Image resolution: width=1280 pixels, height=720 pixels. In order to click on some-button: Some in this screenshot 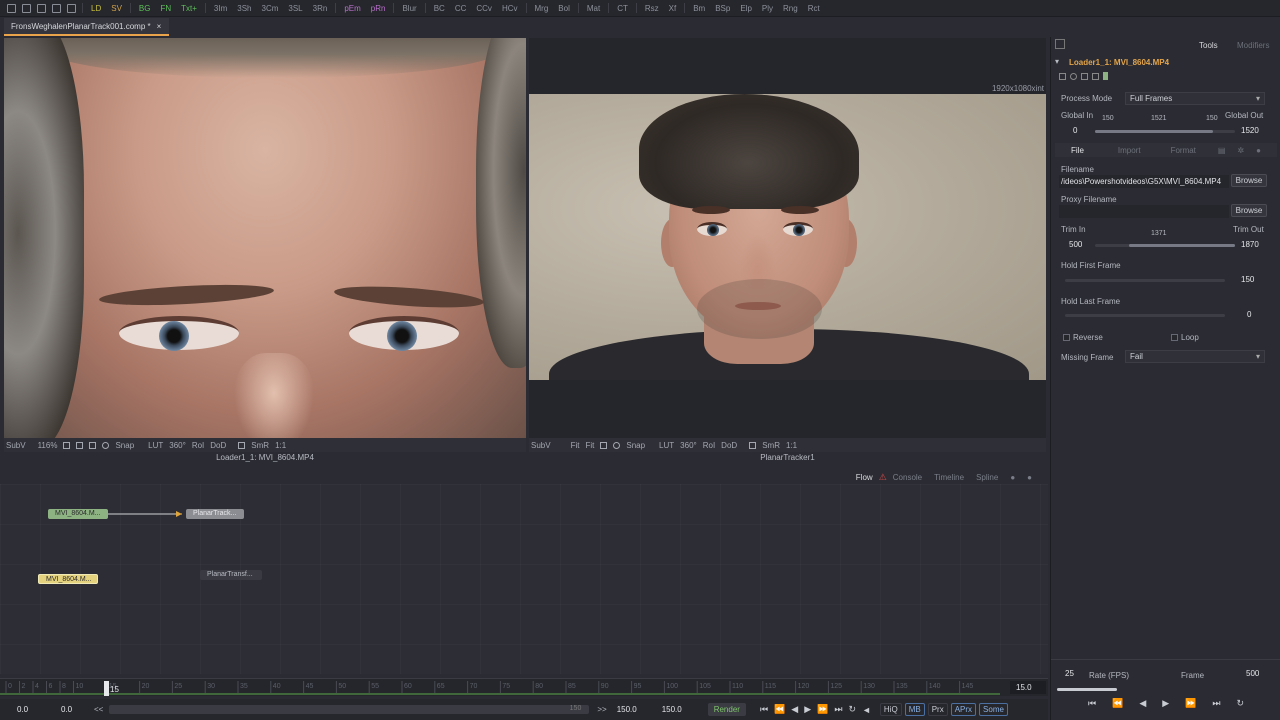, I will do `click(993, 709)`.